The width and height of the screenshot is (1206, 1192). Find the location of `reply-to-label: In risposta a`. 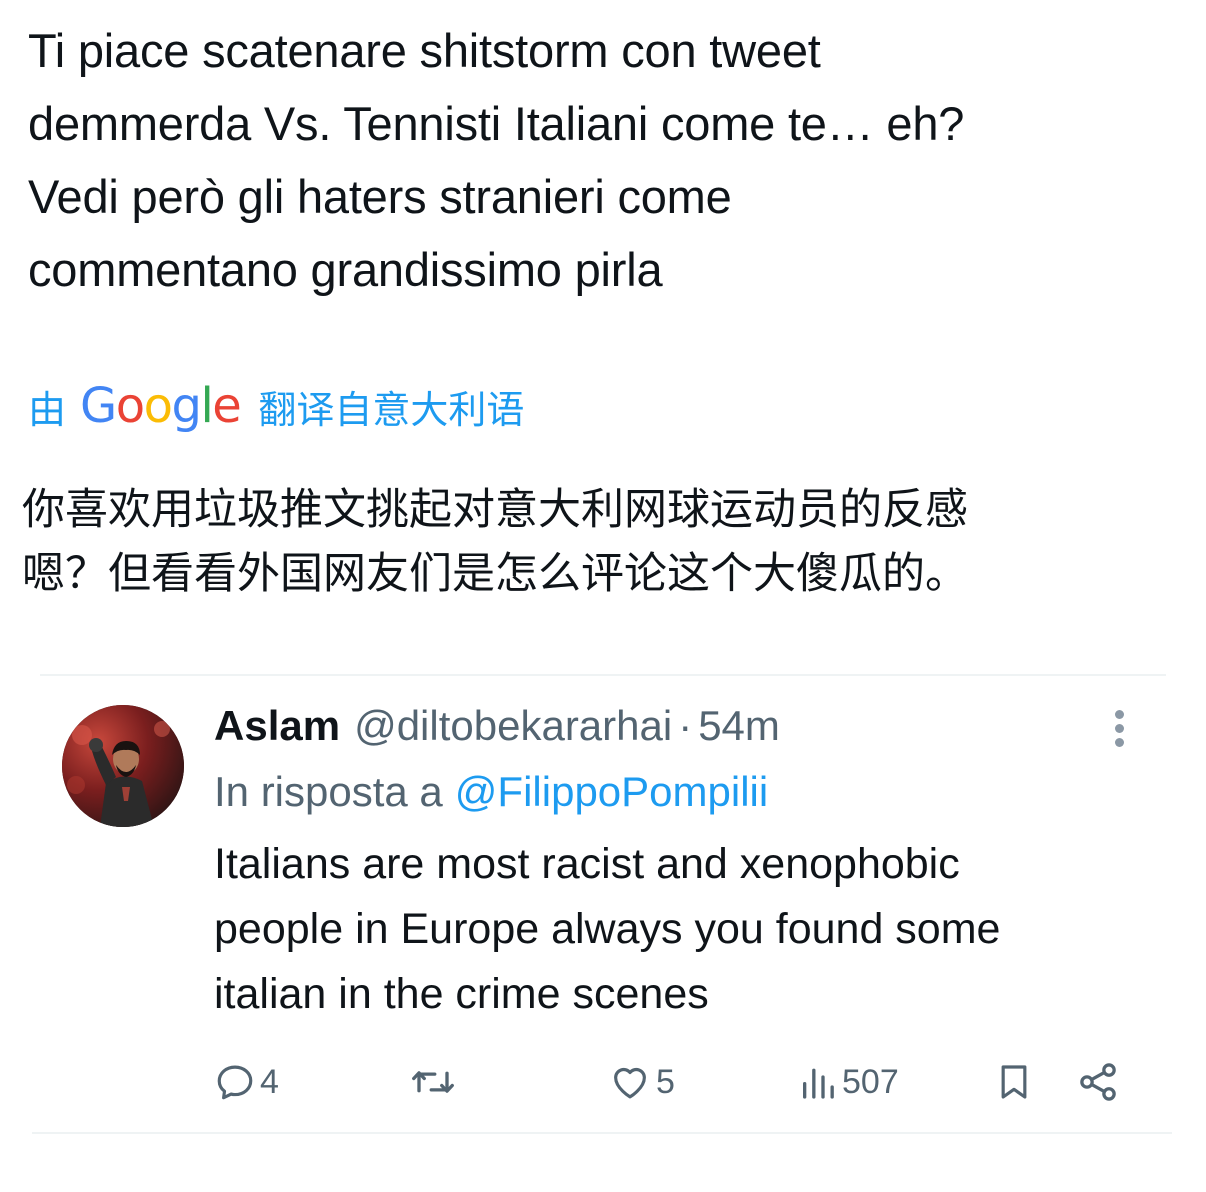

reply-to-label: In risposta a is located at coordinates (328, 791).